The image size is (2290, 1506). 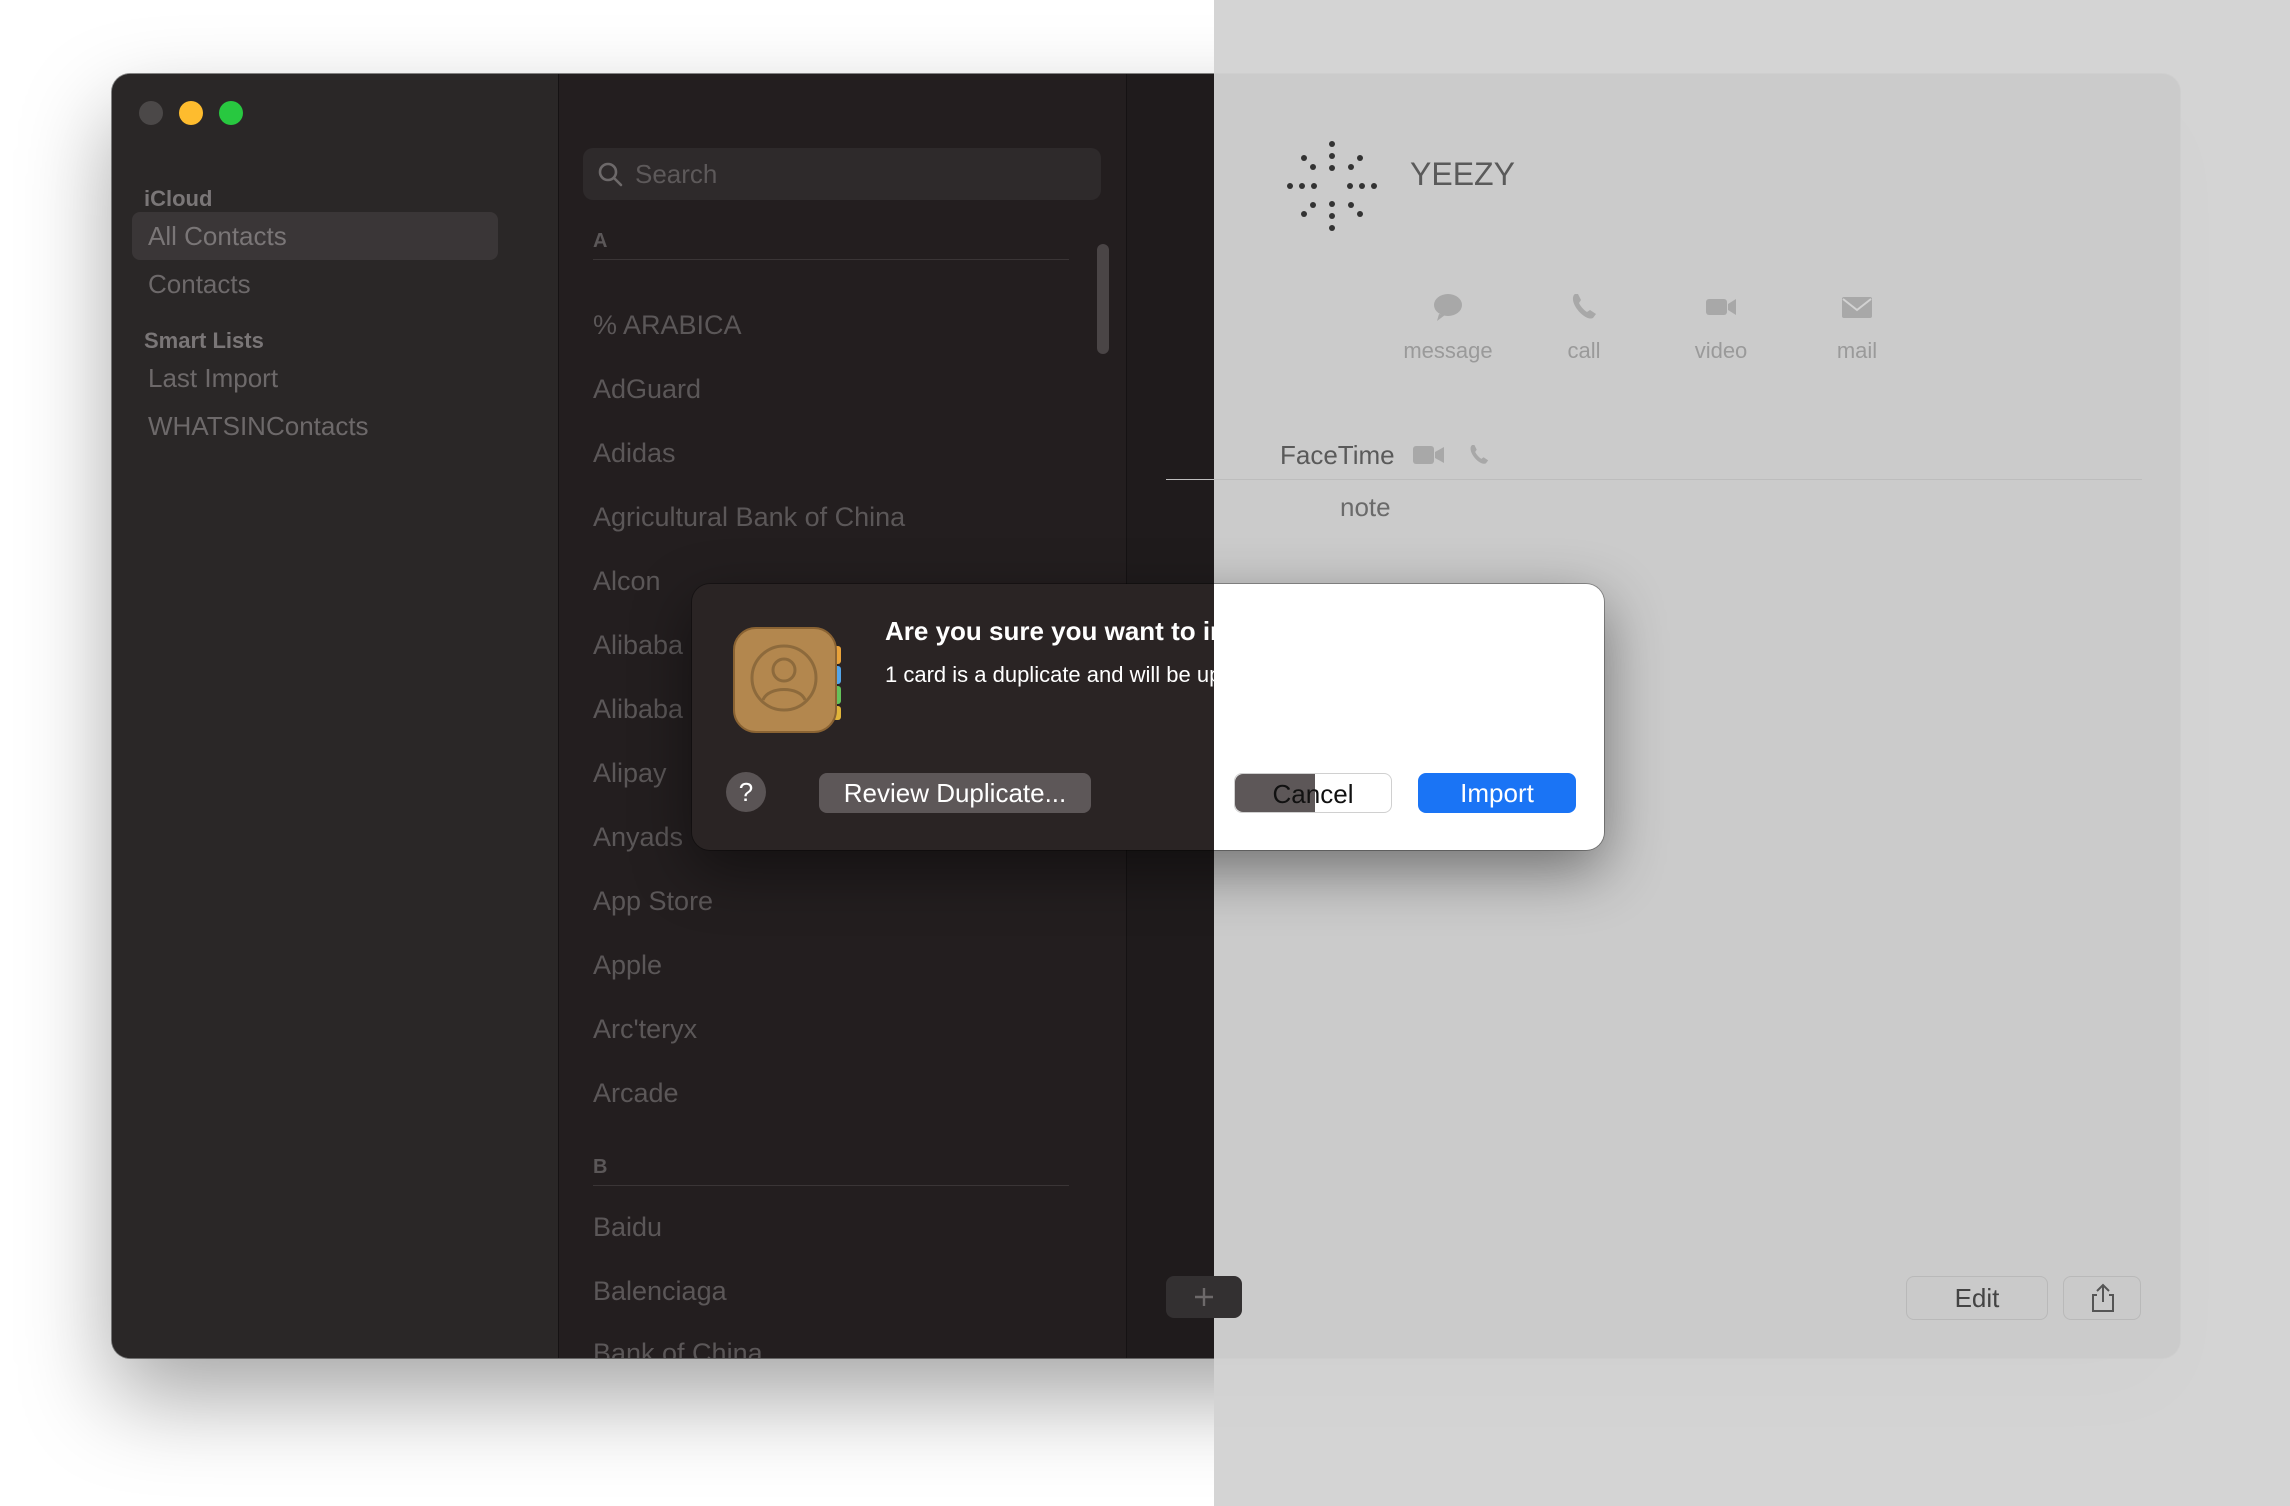 I want to click on note-label: note, so click(x=1365, y=507).